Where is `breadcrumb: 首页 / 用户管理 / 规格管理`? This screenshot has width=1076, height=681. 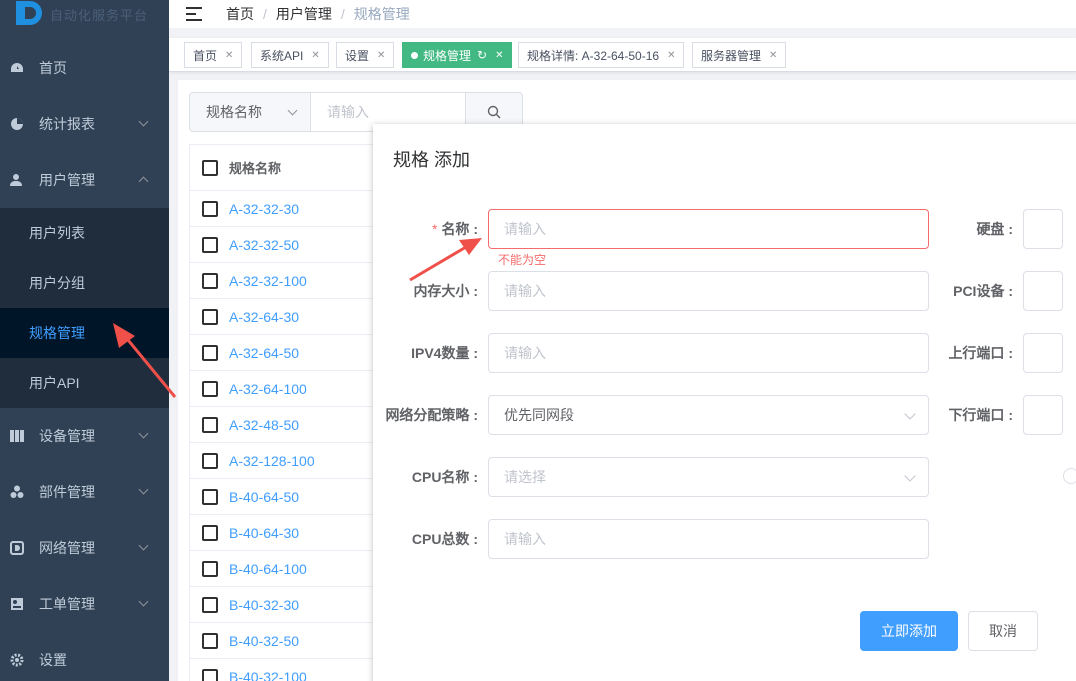 breadcrumb: 首页 / 用户管理 / 规格管理 is located at coordinates (318, 14).